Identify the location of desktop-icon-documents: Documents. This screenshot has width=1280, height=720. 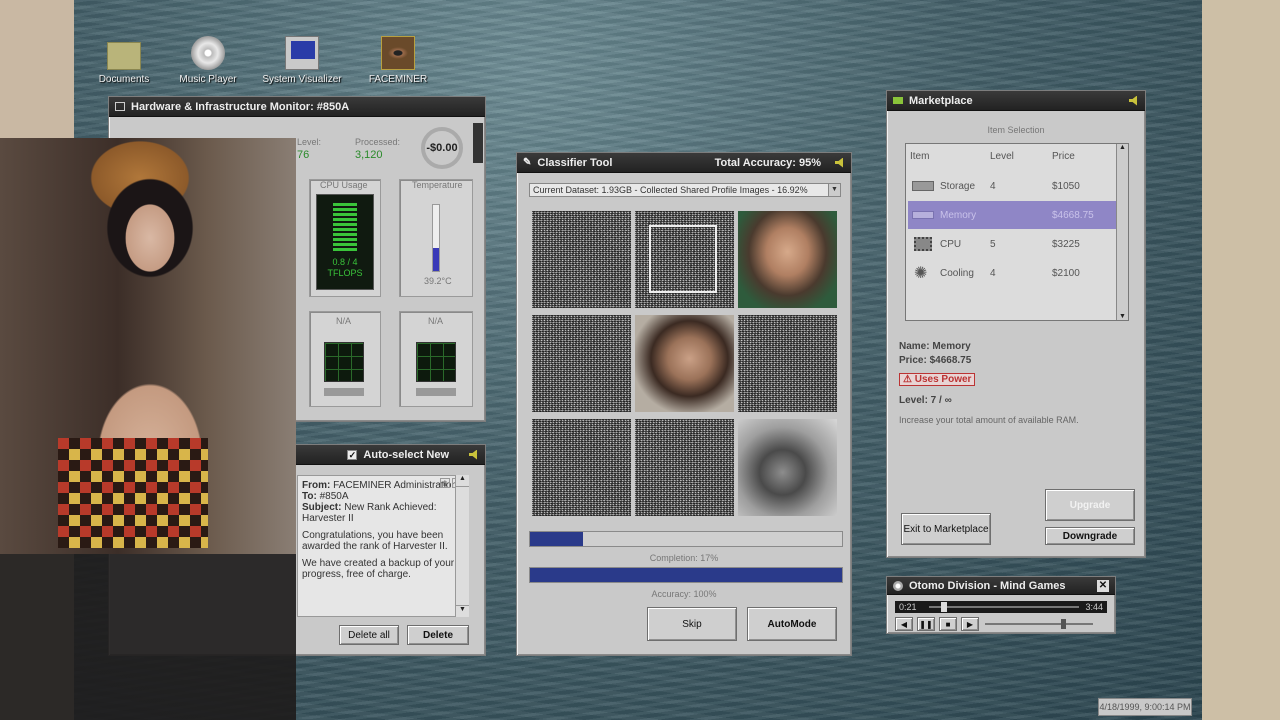
(124, 60).